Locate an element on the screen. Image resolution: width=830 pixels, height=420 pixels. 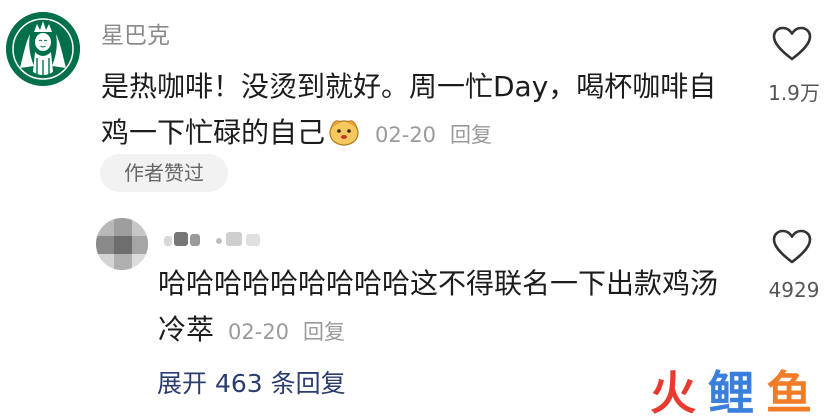
expand-replies-link: 展开 463 条回复 is located at coordinates (251, 382).